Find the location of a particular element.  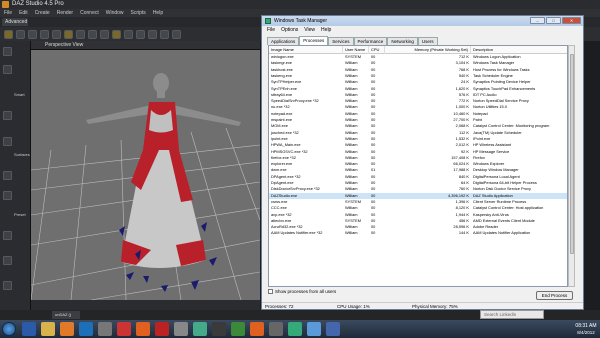

rotate-tool-icon is located at coordinates (32, 34).